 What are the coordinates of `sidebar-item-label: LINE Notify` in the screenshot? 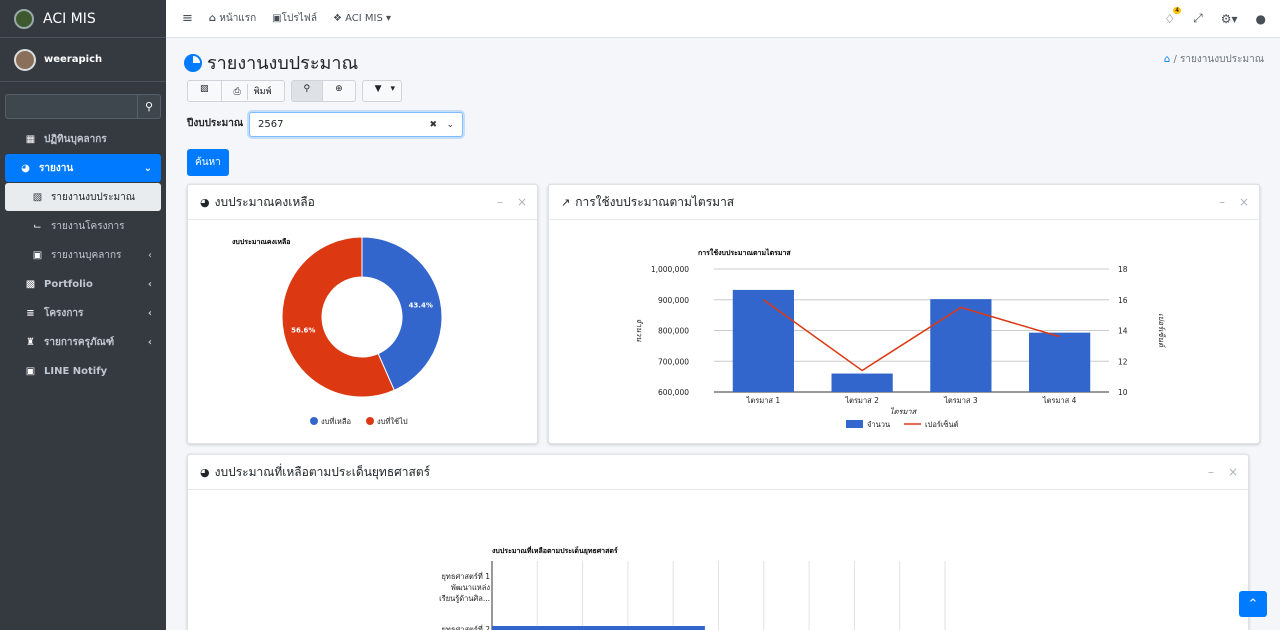 It's located at (76, 371).